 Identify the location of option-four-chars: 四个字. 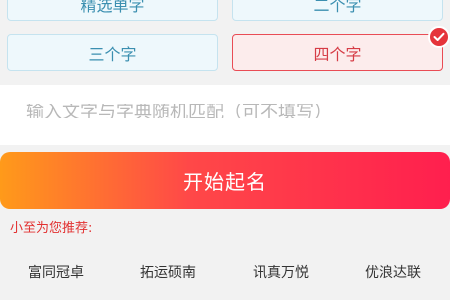
(337, 52).